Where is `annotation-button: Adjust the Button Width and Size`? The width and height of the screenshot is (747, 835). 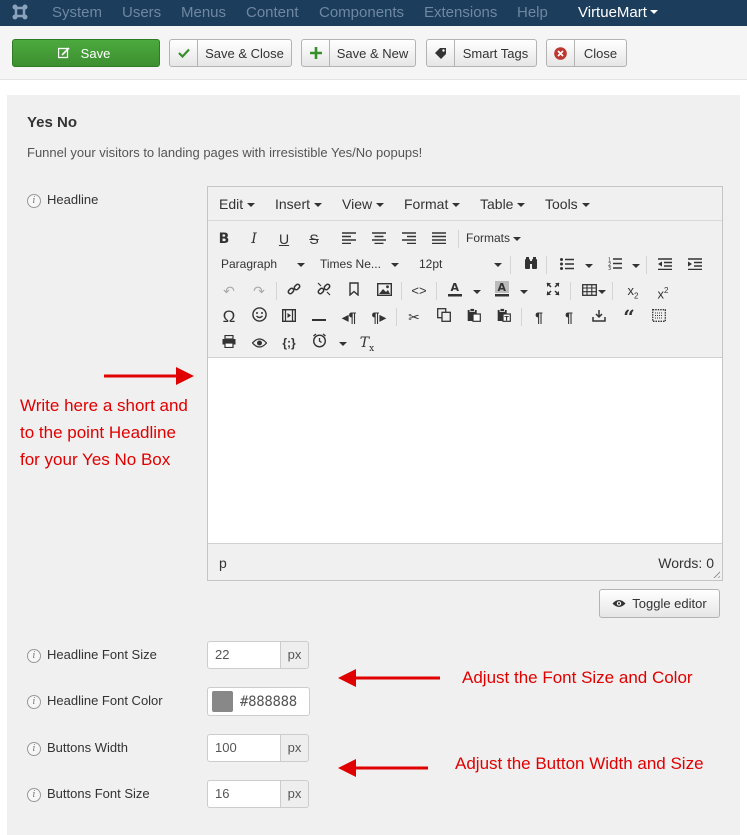
annotation-button: Adjust the Button Width and Size is located at coordinates (579, 763).